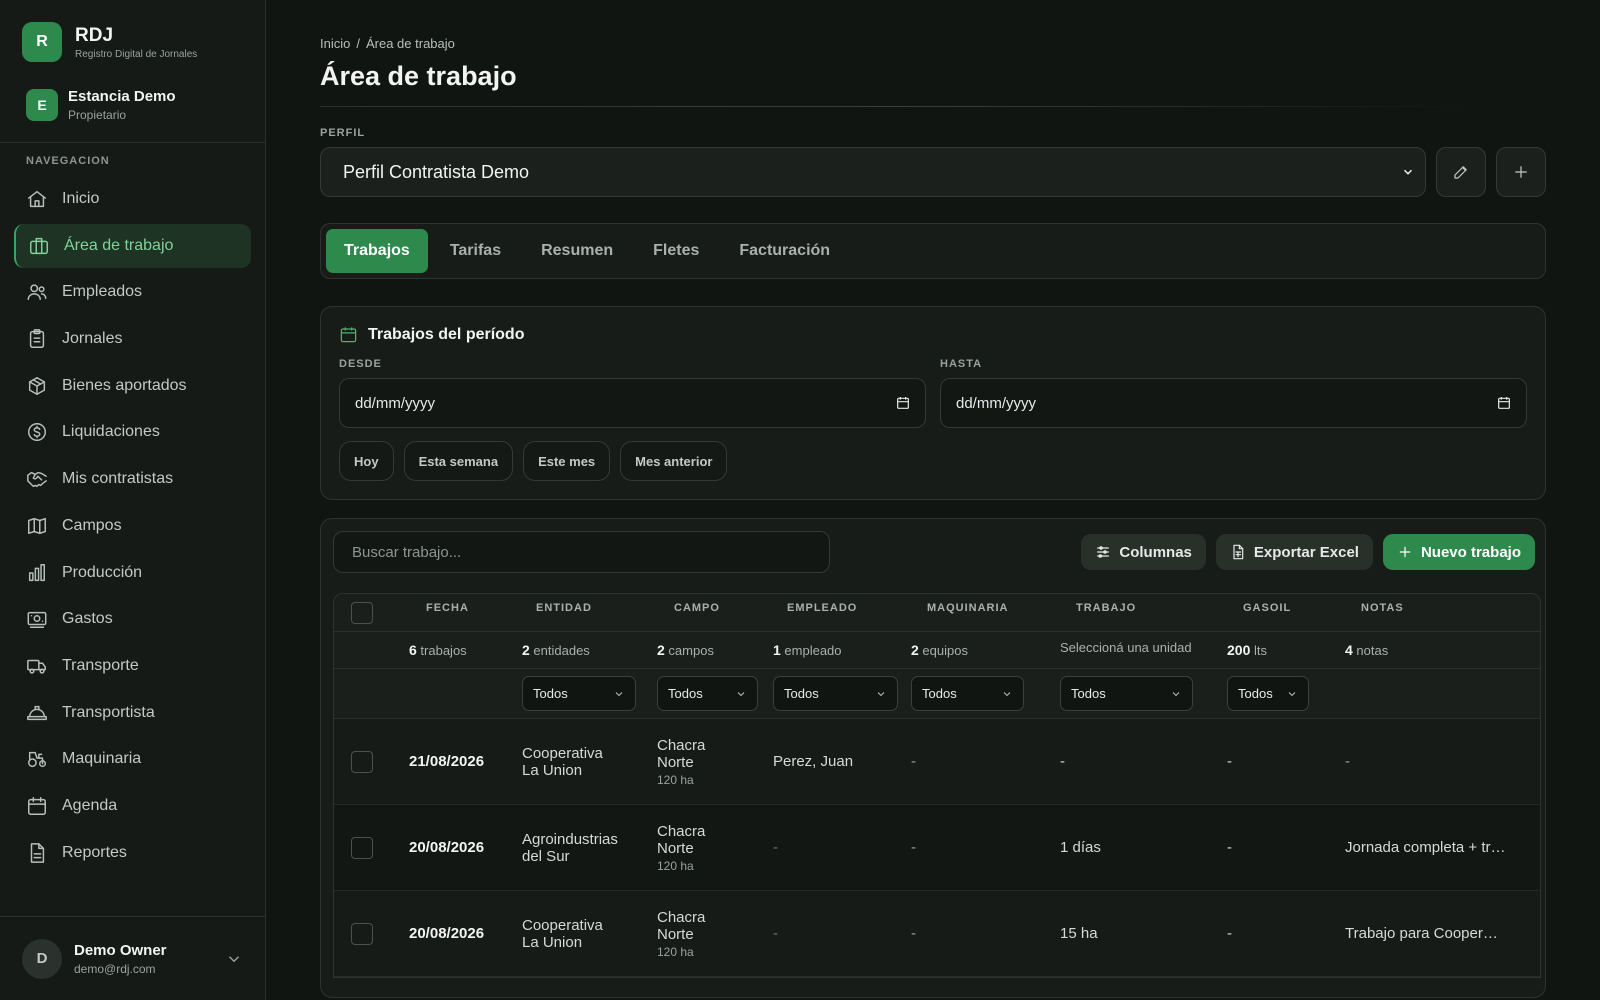 The image size is (1600, 1000). I want to click on summary-gasoil: 200 lts, so click(1247, 650).